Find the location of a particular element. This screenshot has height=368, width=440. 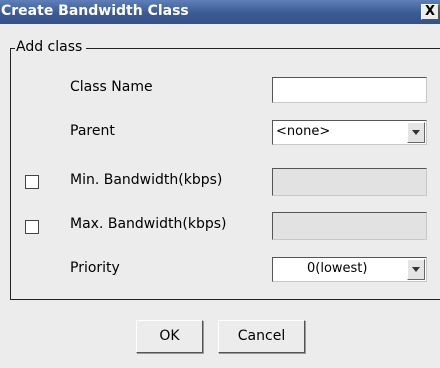

window-title: Create Bandwidth Class is located at coordinates (95, 11).